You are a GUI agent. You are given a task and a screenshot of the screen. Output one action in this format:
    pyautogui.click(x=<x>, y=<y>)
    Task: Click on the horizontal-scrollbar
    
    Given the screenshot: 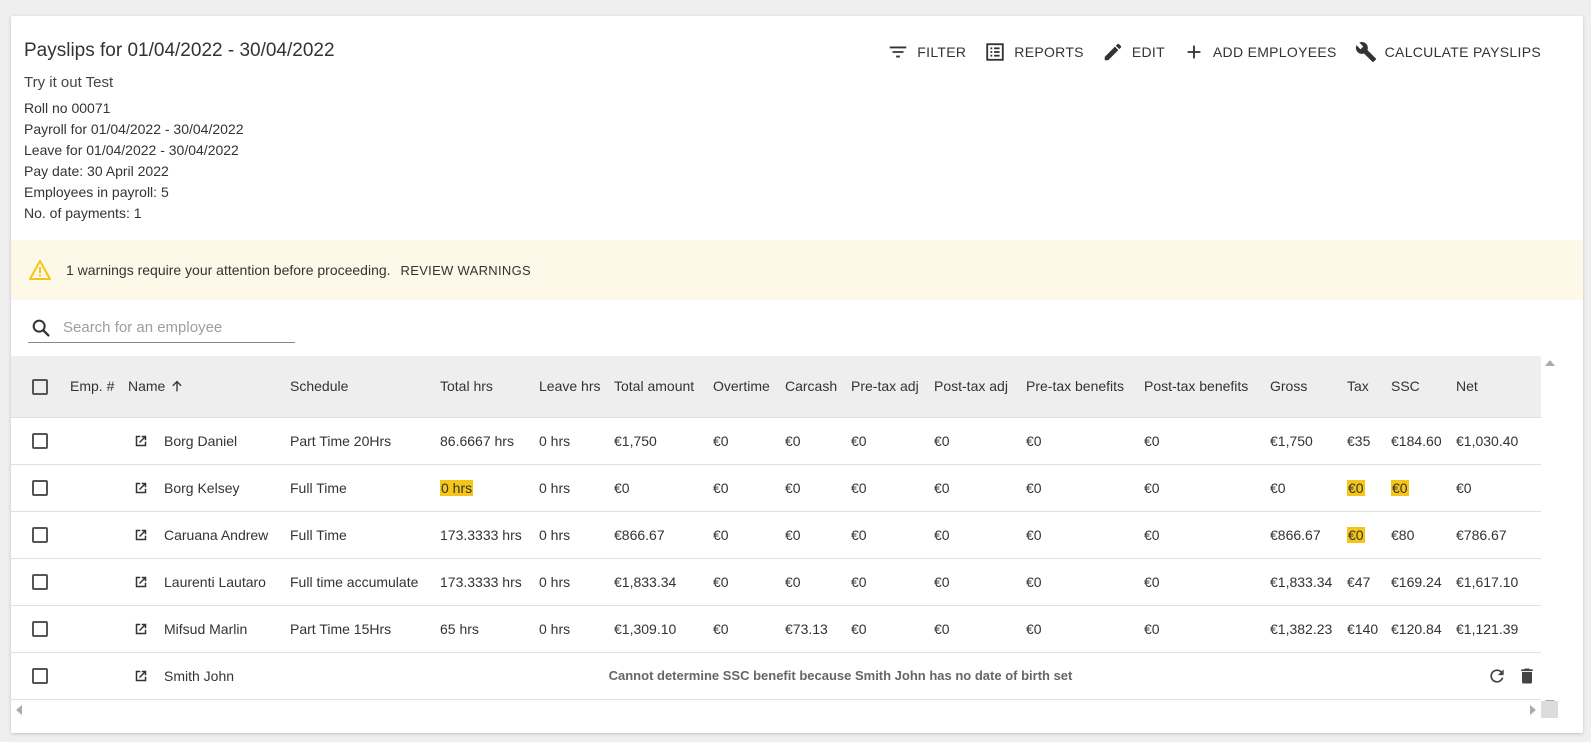 What is the action you would take?
    pyautogui.click(x=776, y=709)
    